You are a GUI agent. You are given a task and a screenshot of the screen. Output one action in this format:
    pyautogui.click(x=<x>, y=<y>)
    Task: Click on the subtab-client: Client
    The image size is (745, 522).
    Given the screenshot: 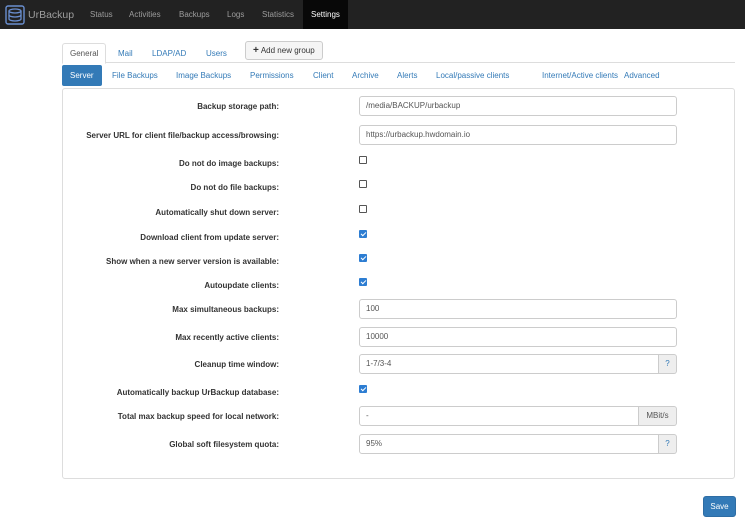 What is the action you would take?
    pyautogui.click(x=323, y=75)
    